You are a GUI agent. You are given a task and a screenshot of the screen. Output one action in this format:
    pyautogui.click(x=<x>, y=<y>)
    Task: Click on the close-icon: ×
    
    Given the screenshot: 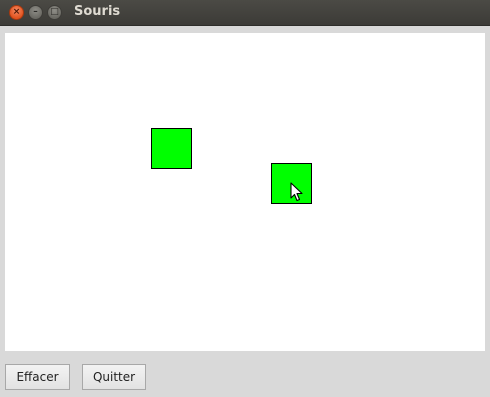 What is the action you would take?
    pyautogui.click(x=16, y=12)
    